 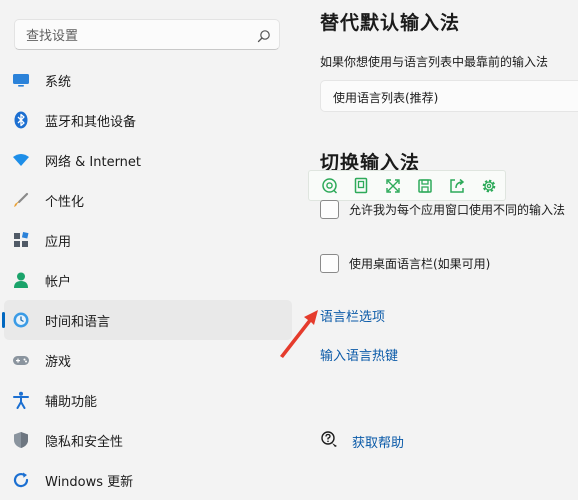 What do you see at coordinates (136, 36) in the screenshot?
I see `search-input` at bounding box center [136, 36].